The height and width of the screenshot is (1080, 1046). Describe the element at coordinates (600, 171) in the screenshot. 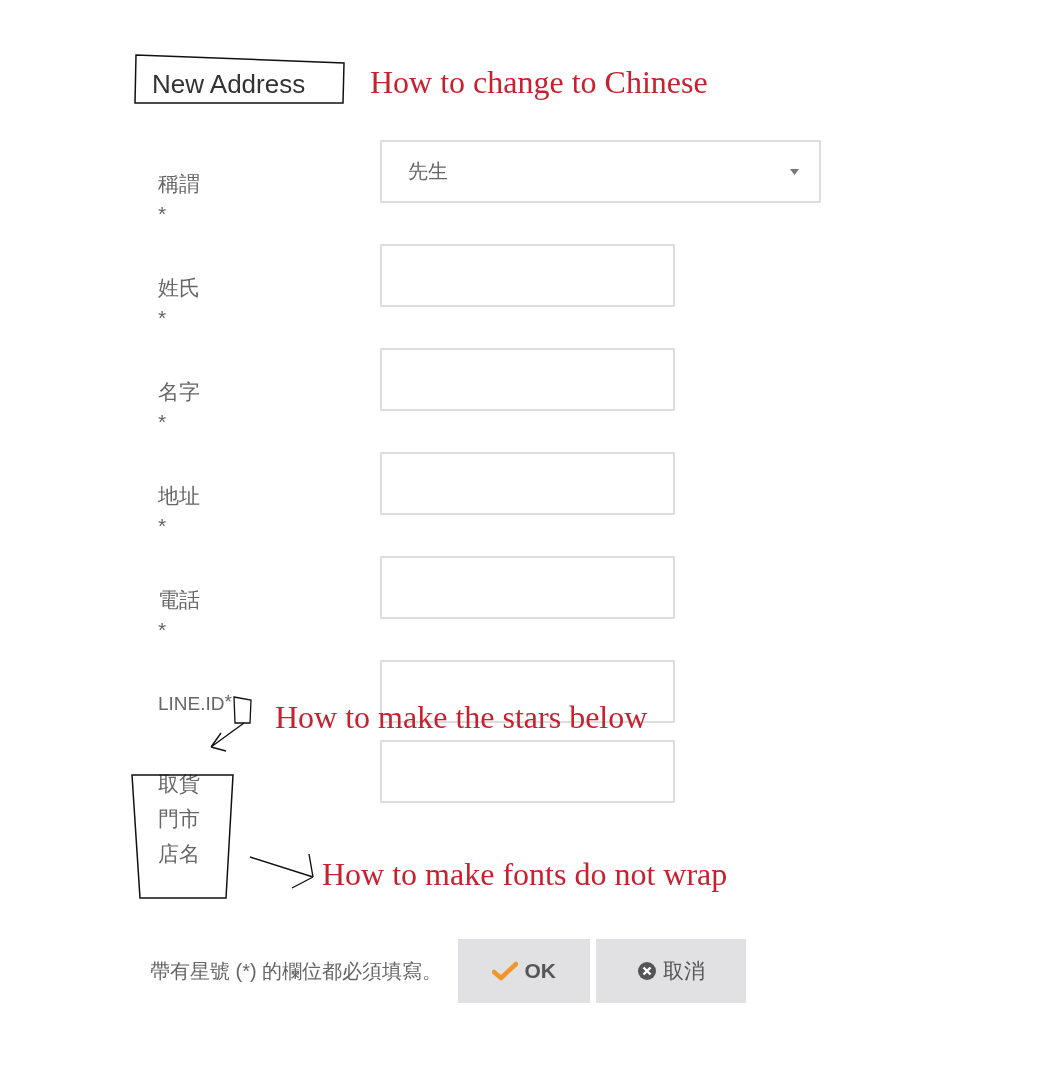

I see `title-select: 先生` at that location.